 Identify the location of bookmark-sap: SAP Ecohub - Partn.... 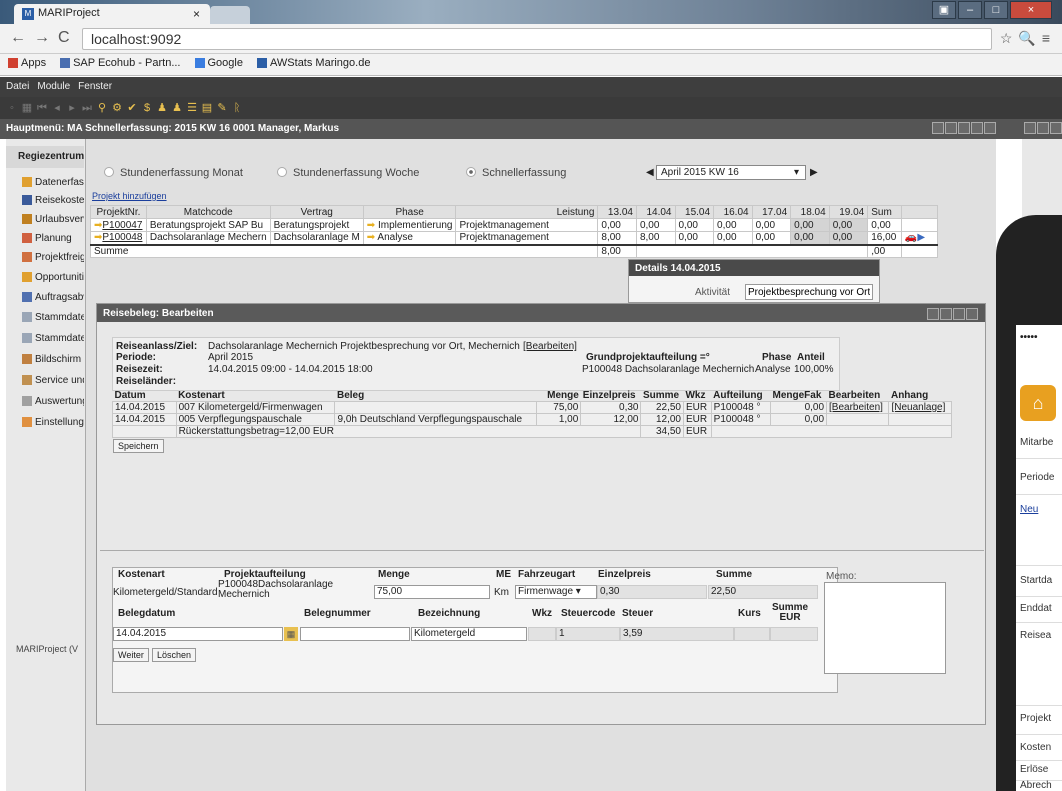
(120, 64).